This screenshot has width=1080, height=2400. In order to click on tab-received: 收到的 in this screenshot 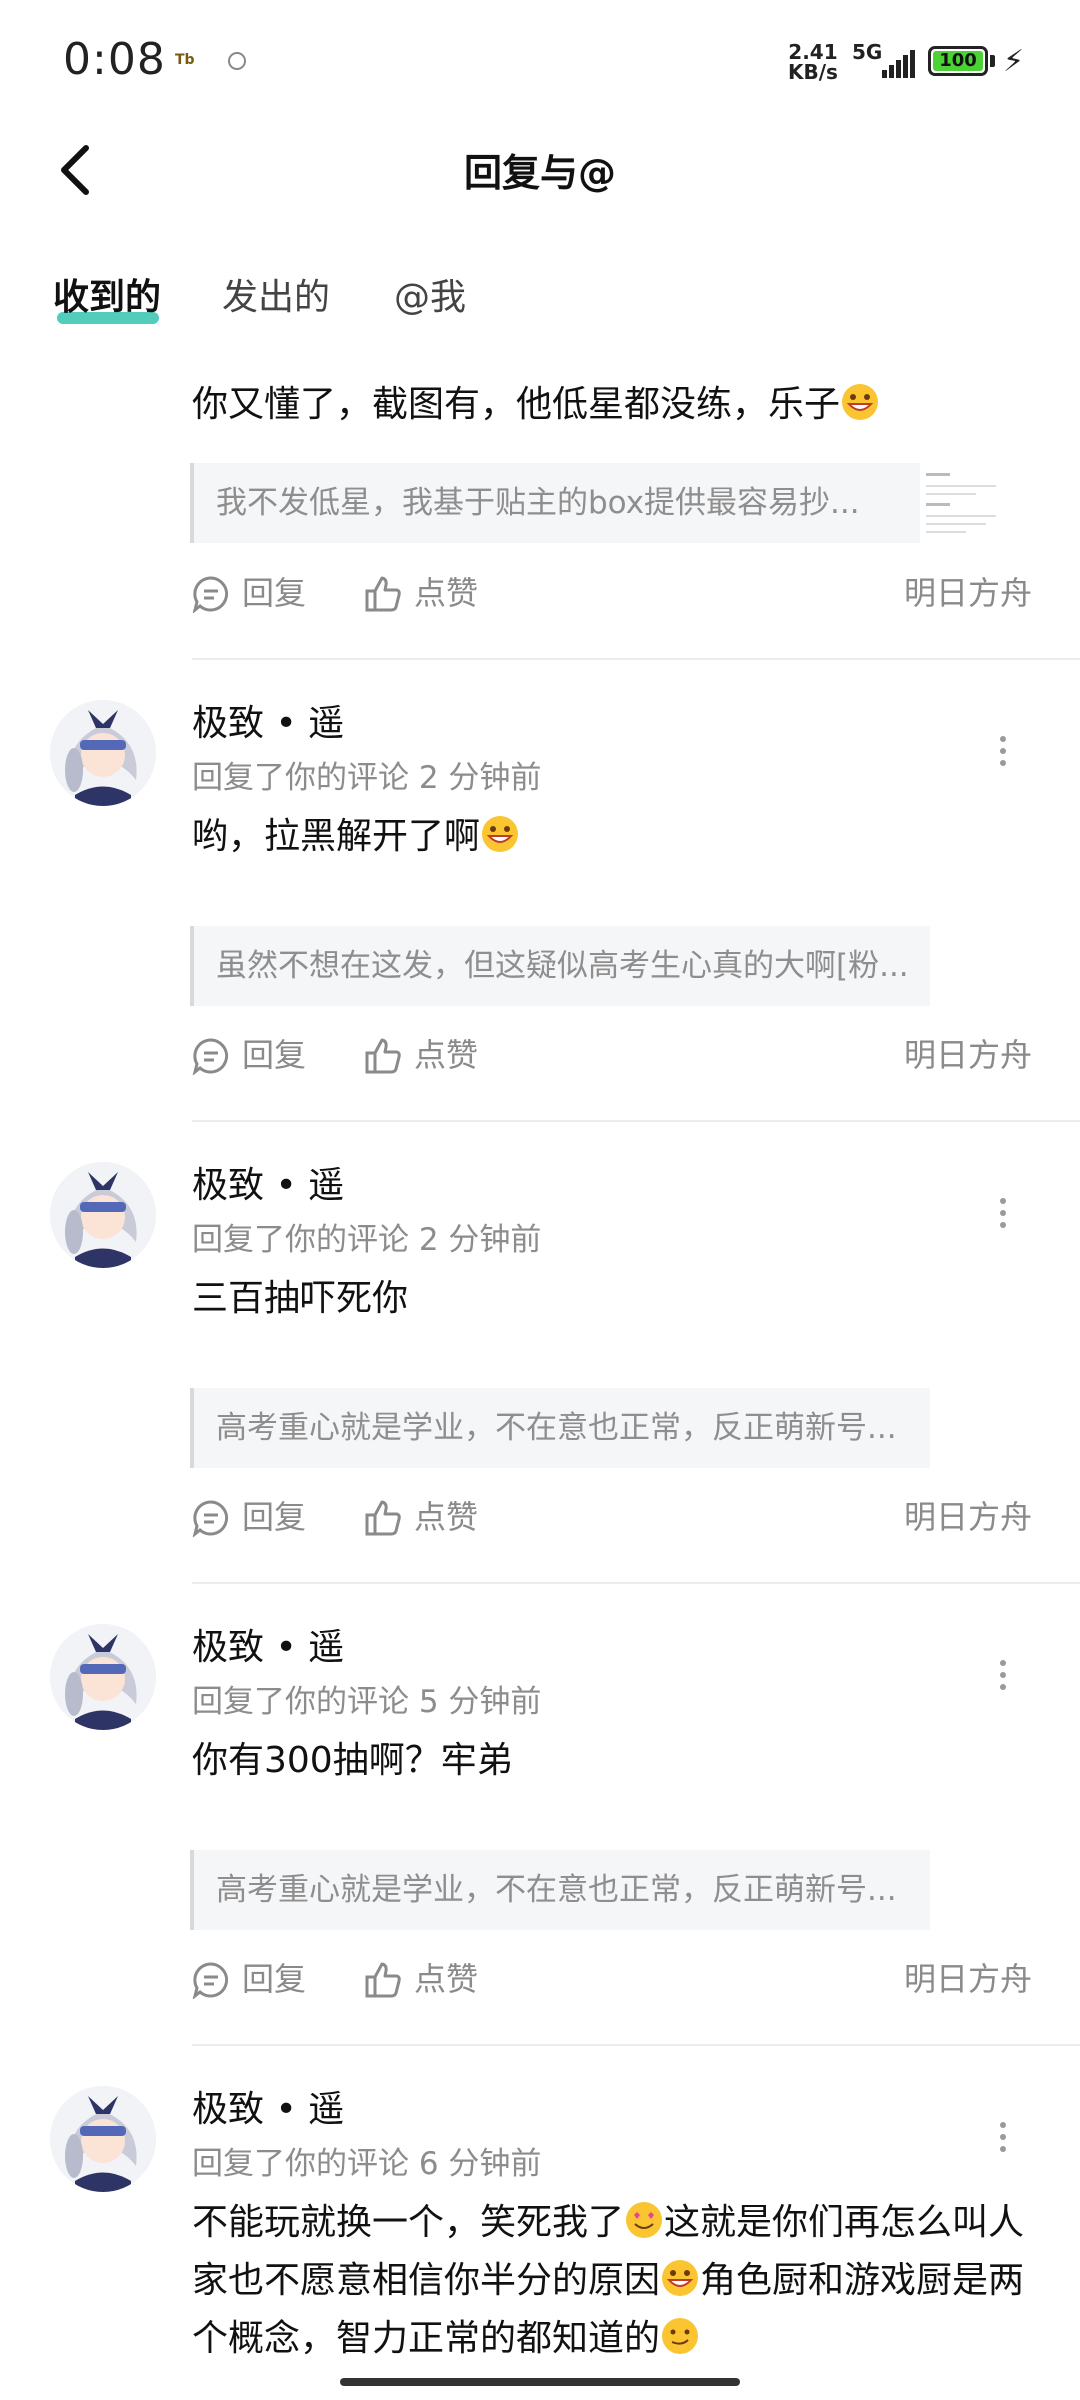, I will do `click(107, 294)`.